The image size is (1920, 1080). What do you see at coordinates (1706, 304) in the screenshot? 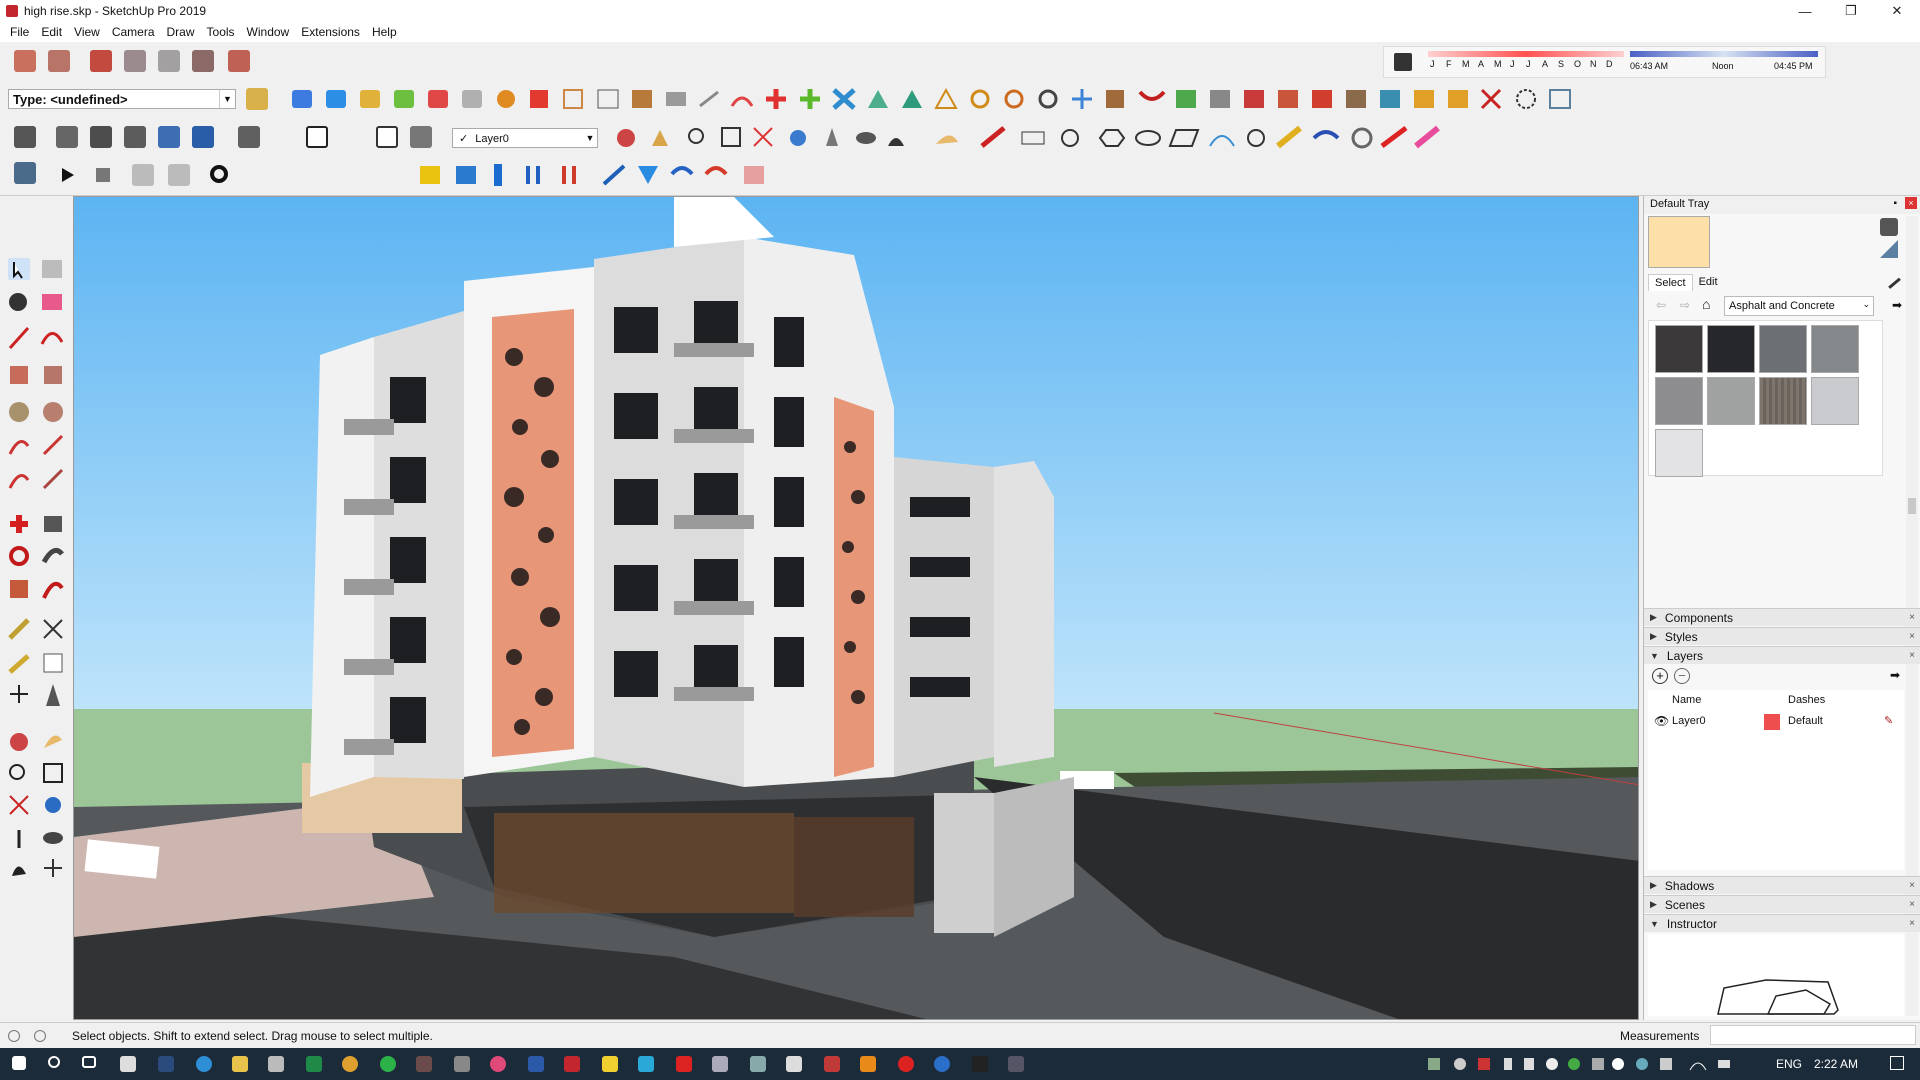
I see `home-icon: ⌂` at bounding box center [1706, 304].